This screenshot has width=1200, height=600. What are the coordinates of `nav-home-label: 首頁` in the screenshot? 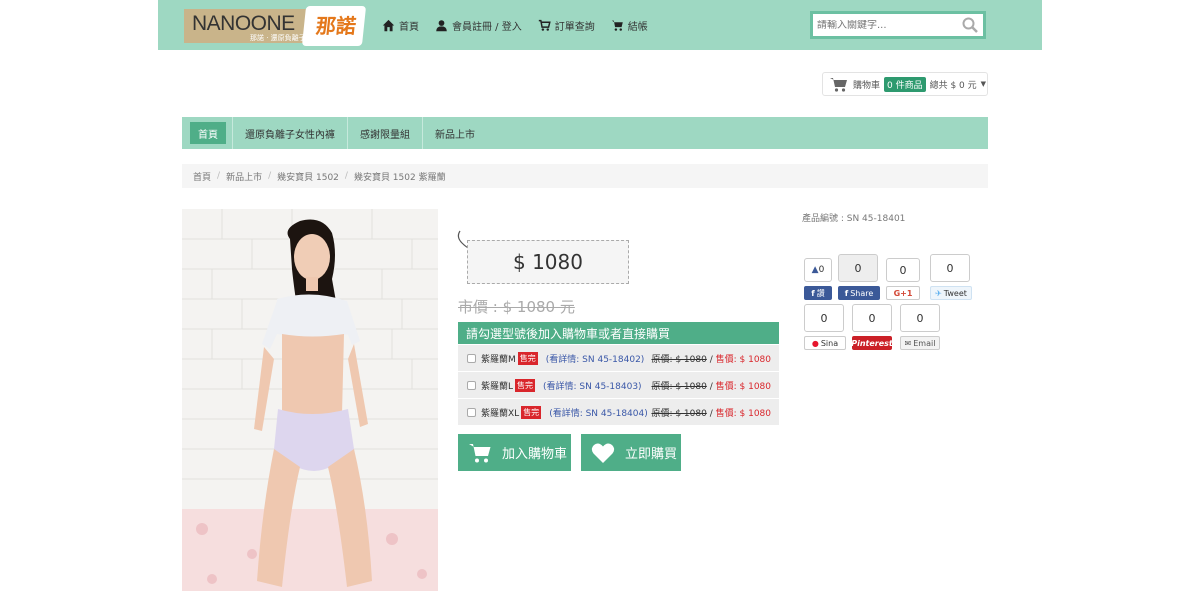 It's located at (409, 27).